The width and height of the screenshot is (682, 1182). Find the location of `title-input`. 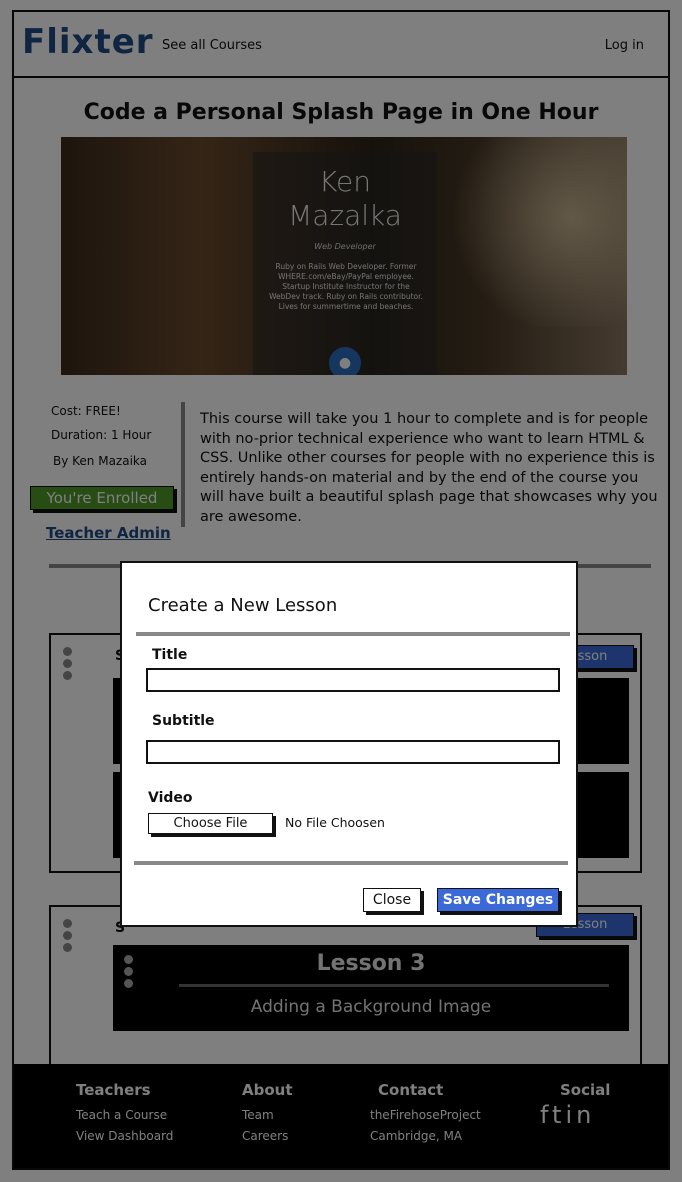

title-input is located at coordinates (353, 680).